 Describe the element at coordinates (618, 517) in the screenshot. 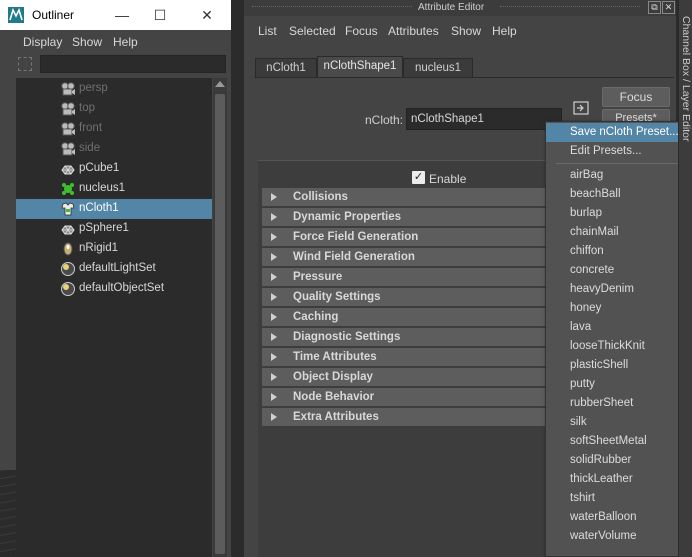

I see `preset-item-waterballoon: waterBalloon` at that location.